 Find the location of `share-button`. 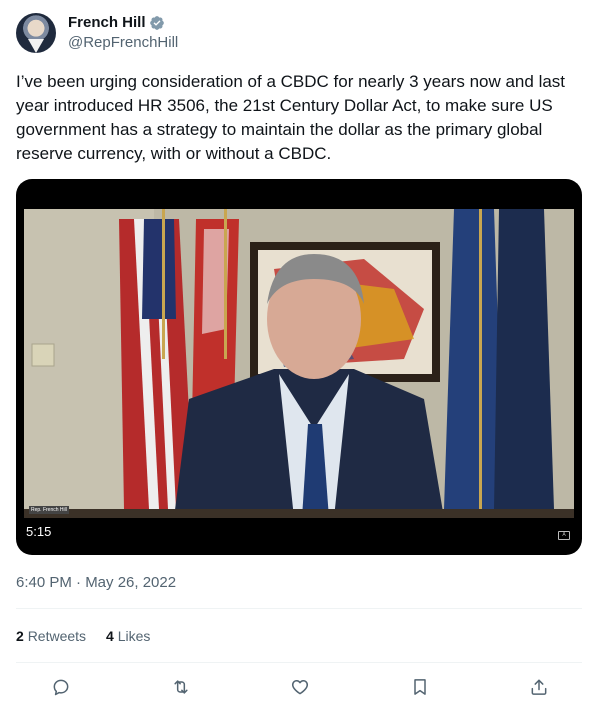

share-button is located at coordinates (539, 687).